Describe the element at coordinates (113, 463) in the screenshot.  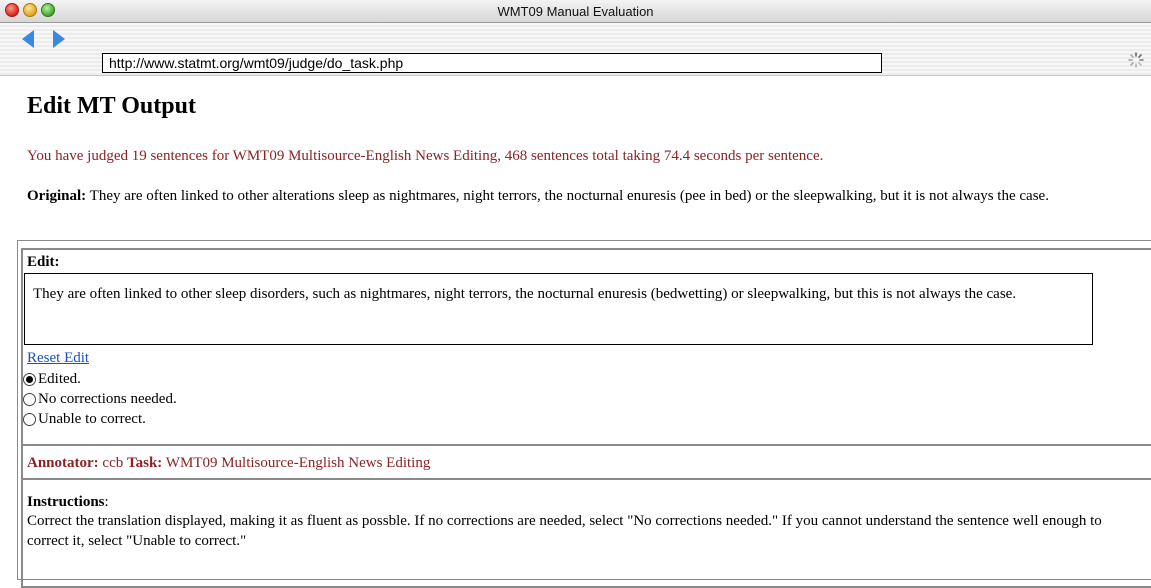
I see `annotator-value: ccb` at that location.